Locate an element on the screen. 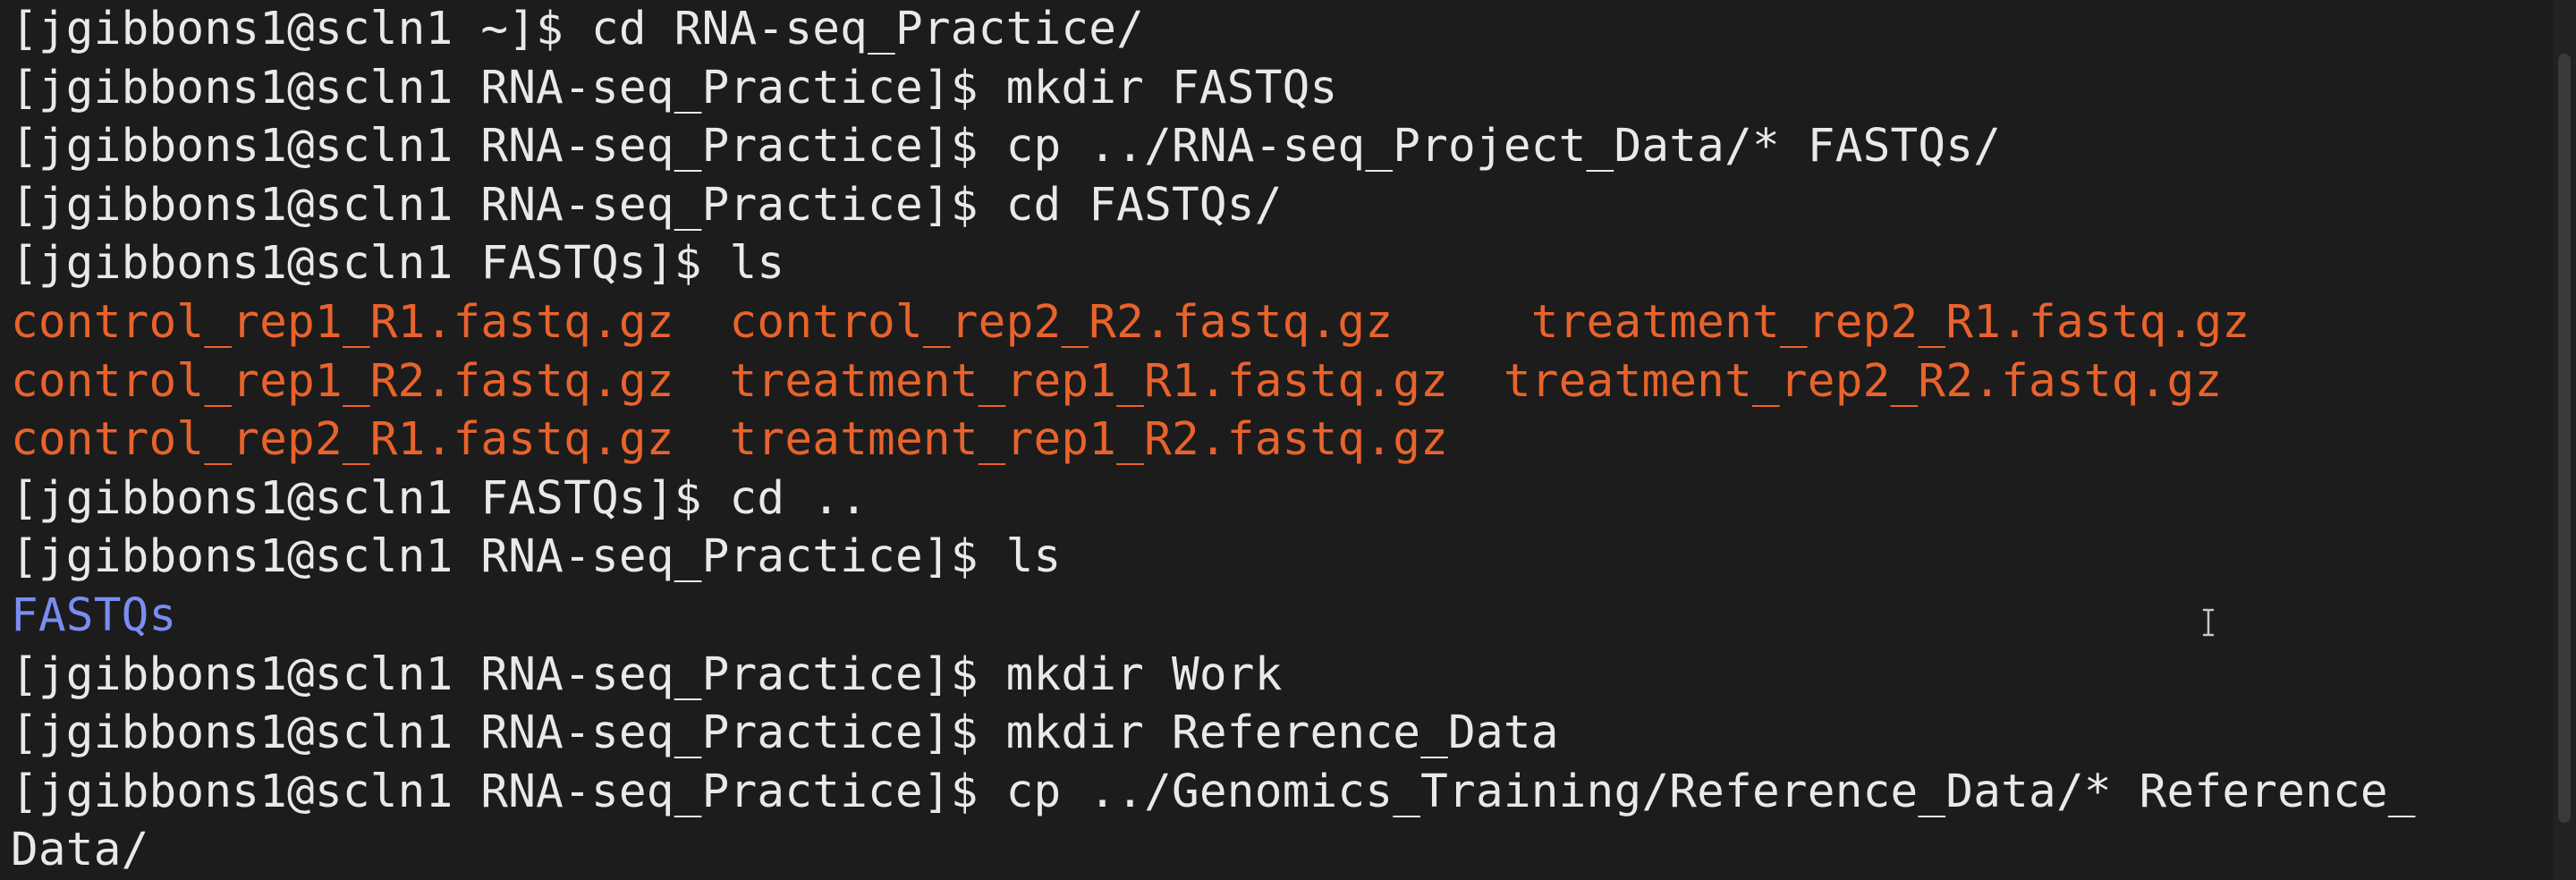 Image resolution: width=2576 pixels, height=880 pixels. terminal-line: FASTQs is located at coordinates (1272, 616).